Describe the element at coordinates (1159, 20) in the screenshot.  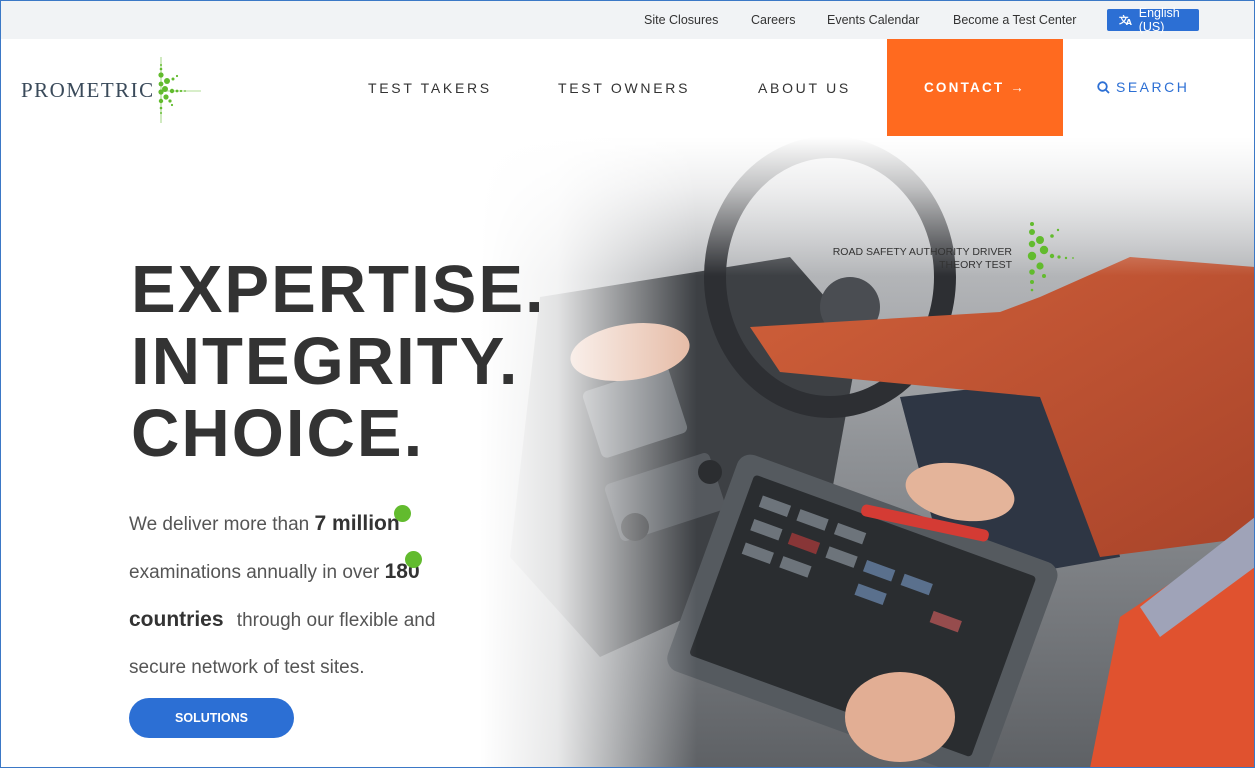
I see `language-label: English (US)` at that location.